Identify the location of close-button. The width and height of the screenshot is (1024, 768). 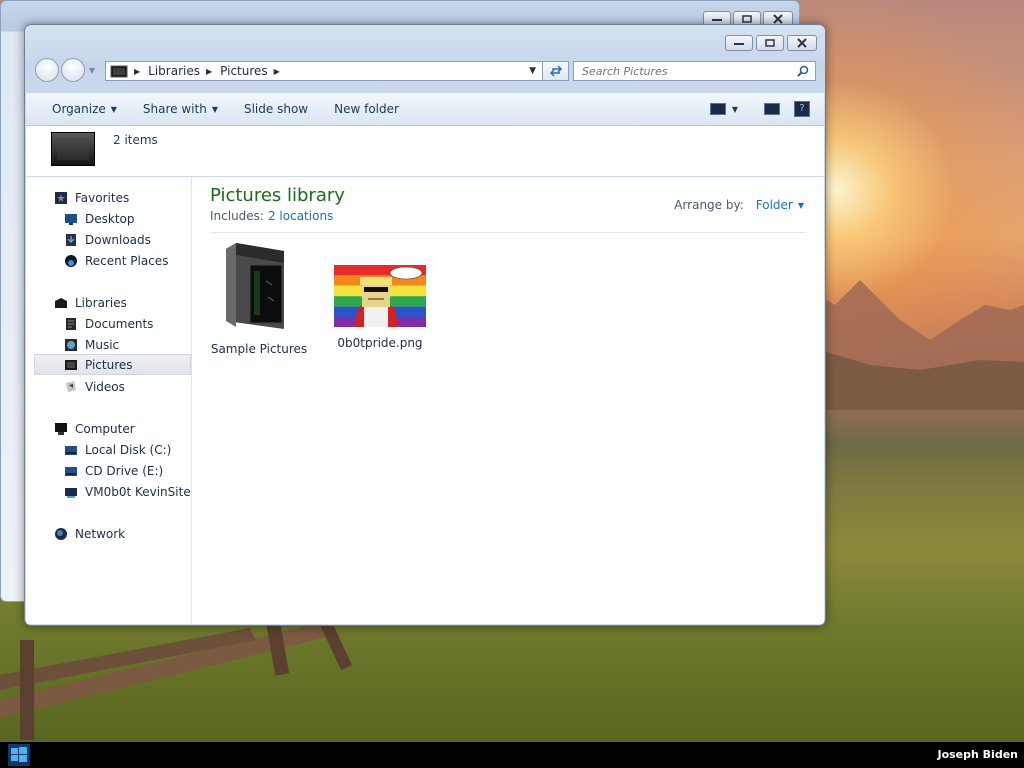
(802, 43).